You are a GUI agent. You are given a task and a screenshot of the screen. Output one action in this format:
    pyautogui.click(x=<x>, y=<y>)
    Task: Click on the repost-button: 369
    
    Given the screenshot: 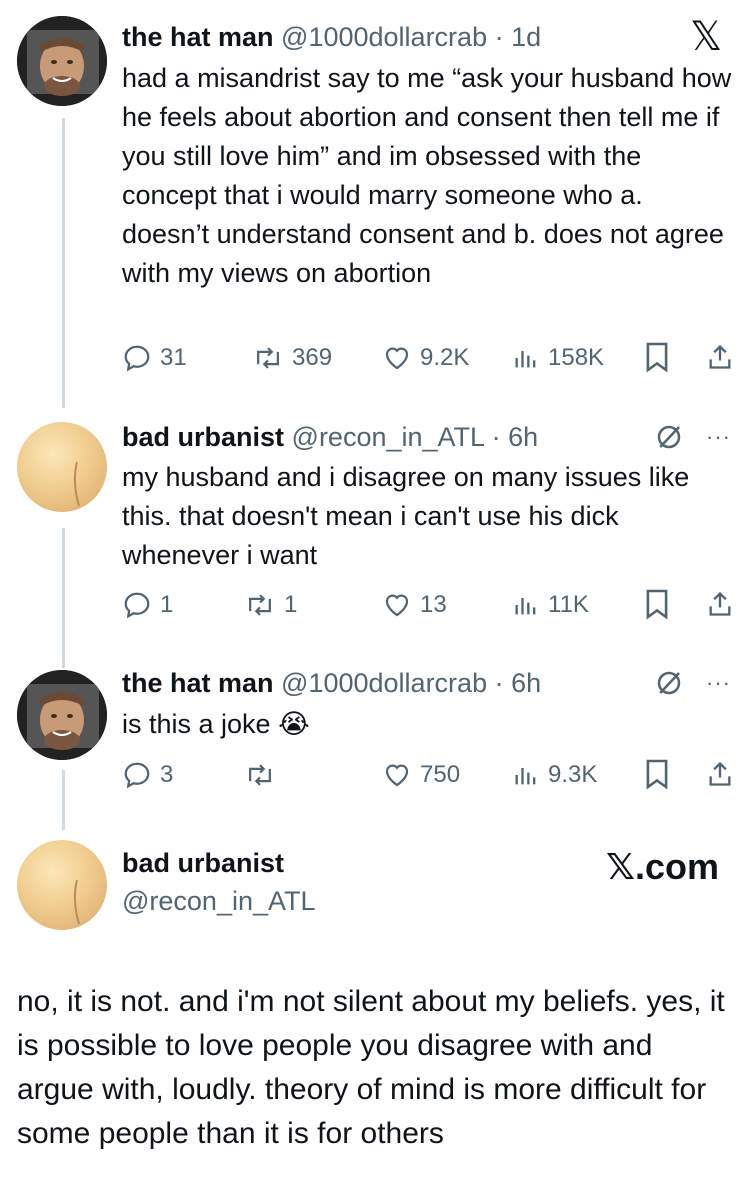 What is the action you would take?
    pyautogui.click(x=292, y=358)
    